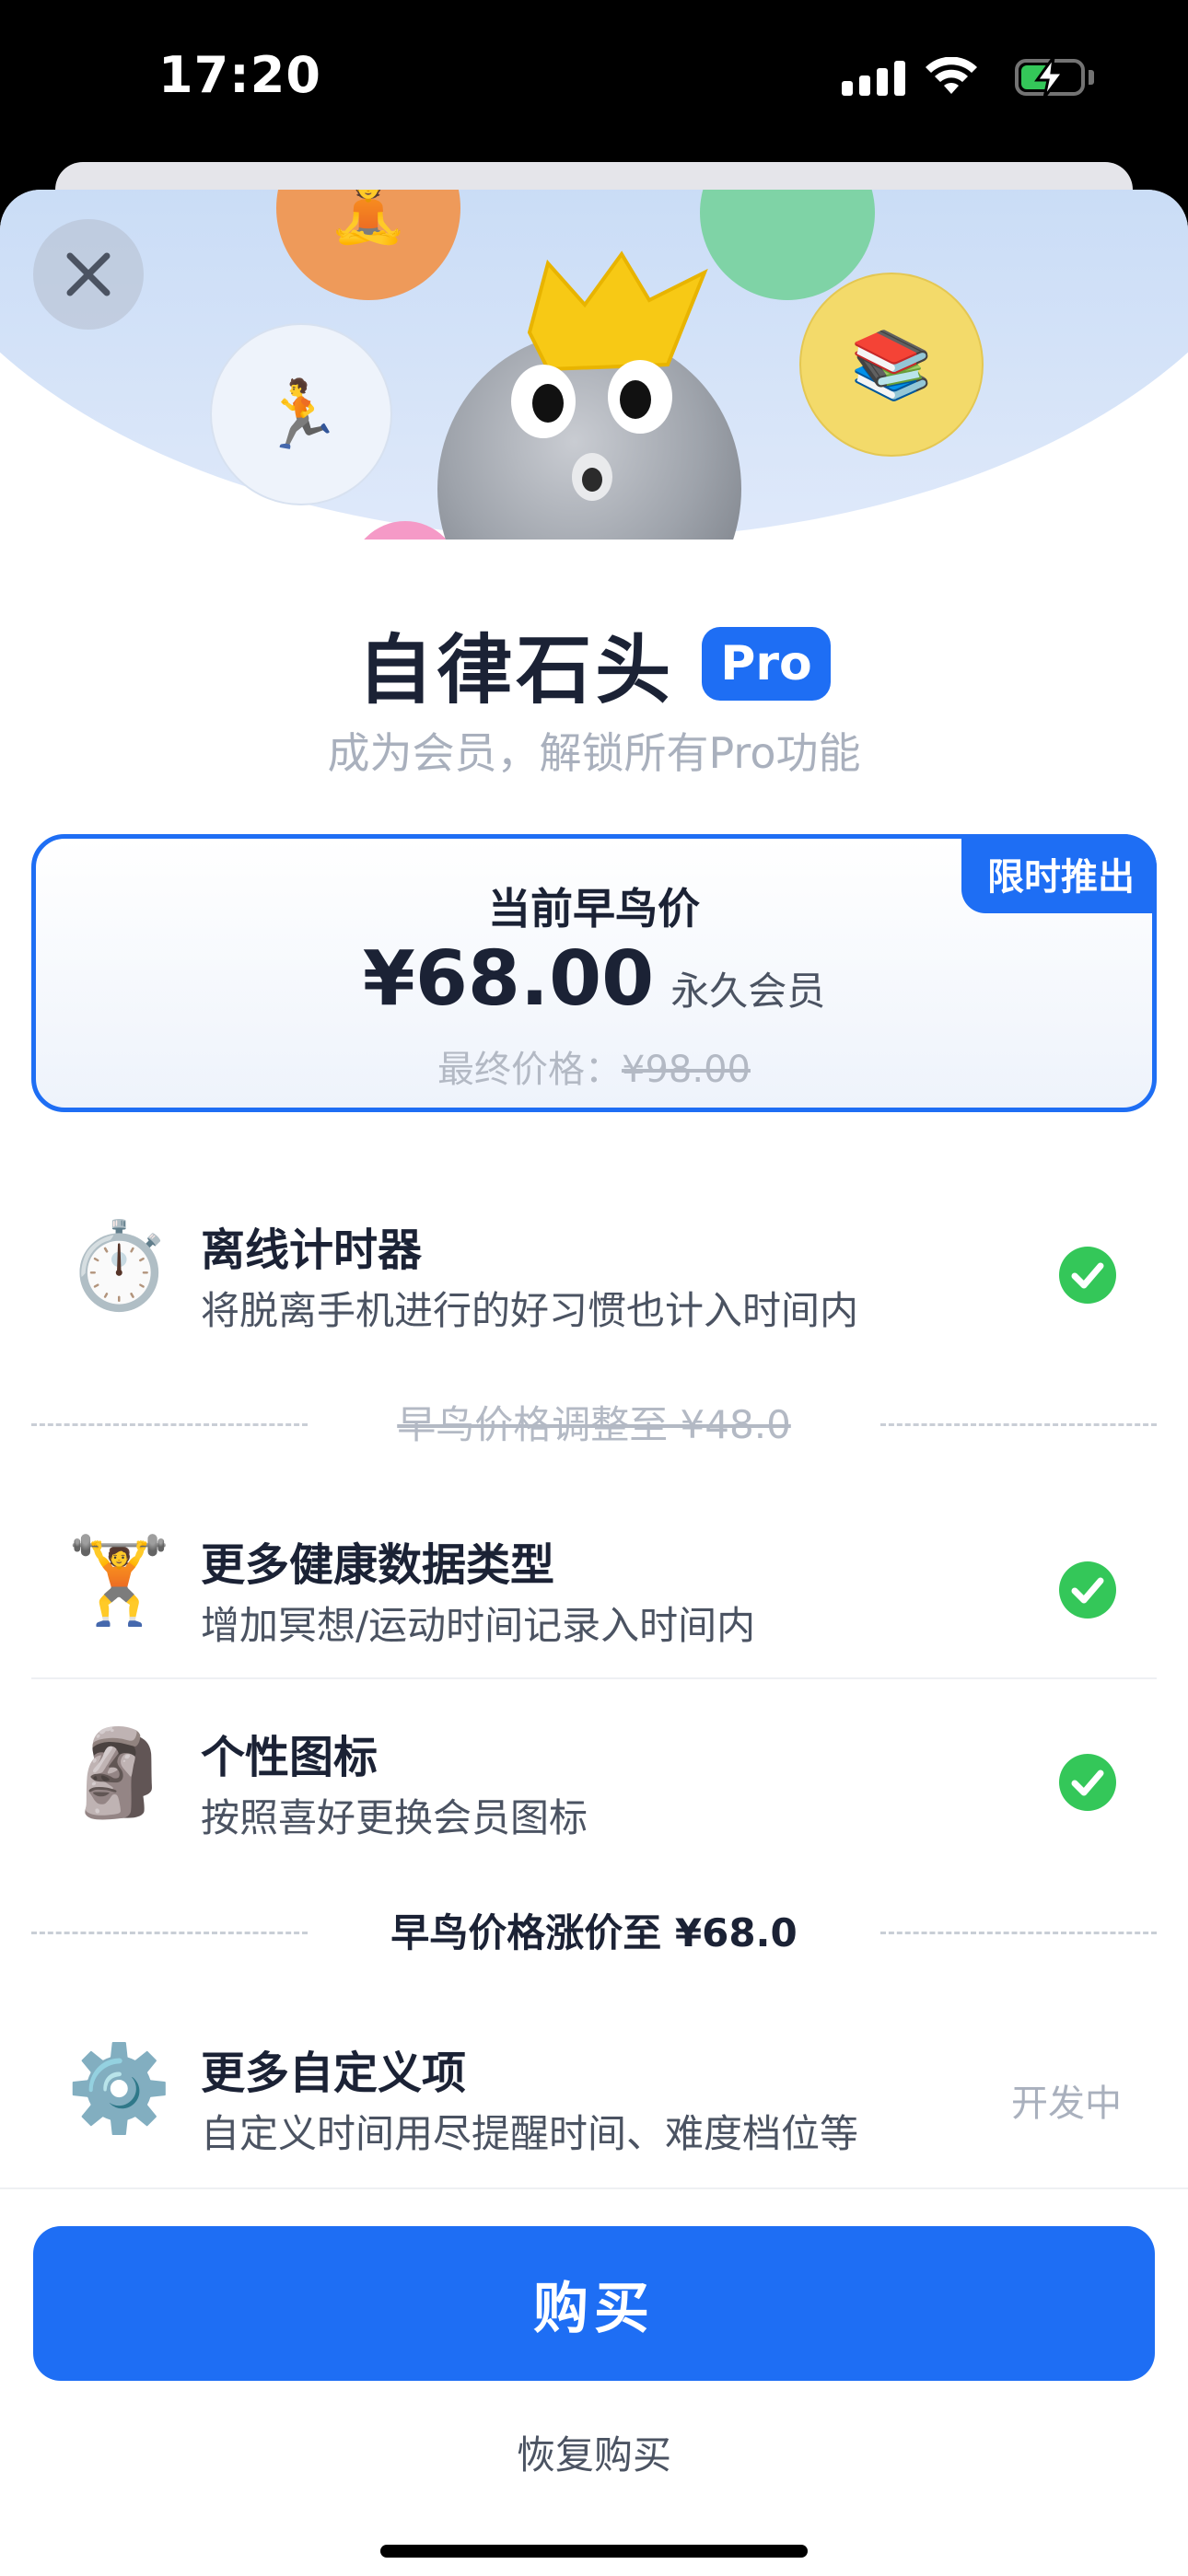 This screenshot has height=2576, width=1188. I want to click on battery-cap, so click(1091, 77).